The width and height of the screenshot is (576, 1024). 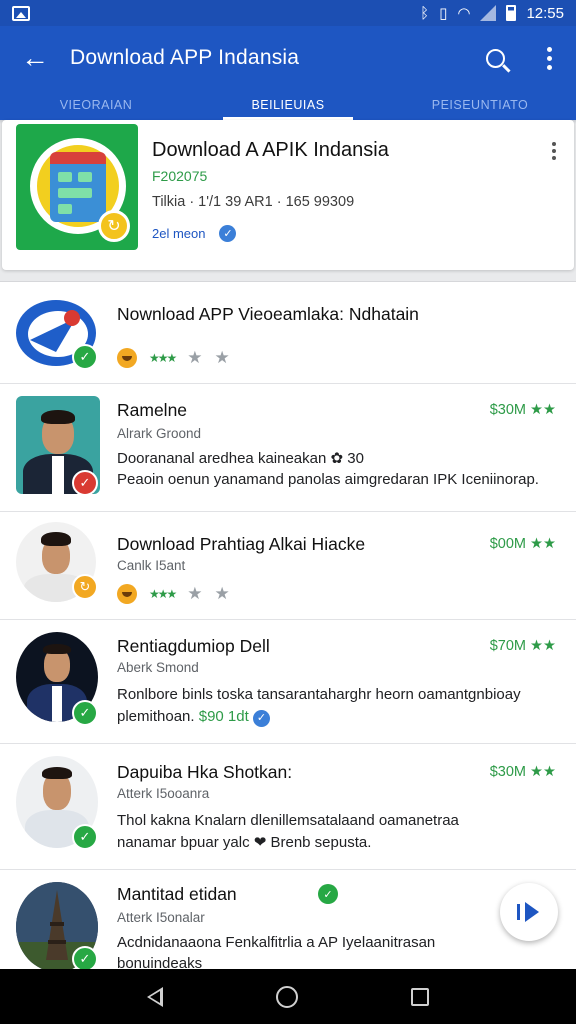 What do you see at coordinates (425, 13) in the screenshot?
I see `bluetooth-icon: ᛒ` at bounding box center [425, 13].